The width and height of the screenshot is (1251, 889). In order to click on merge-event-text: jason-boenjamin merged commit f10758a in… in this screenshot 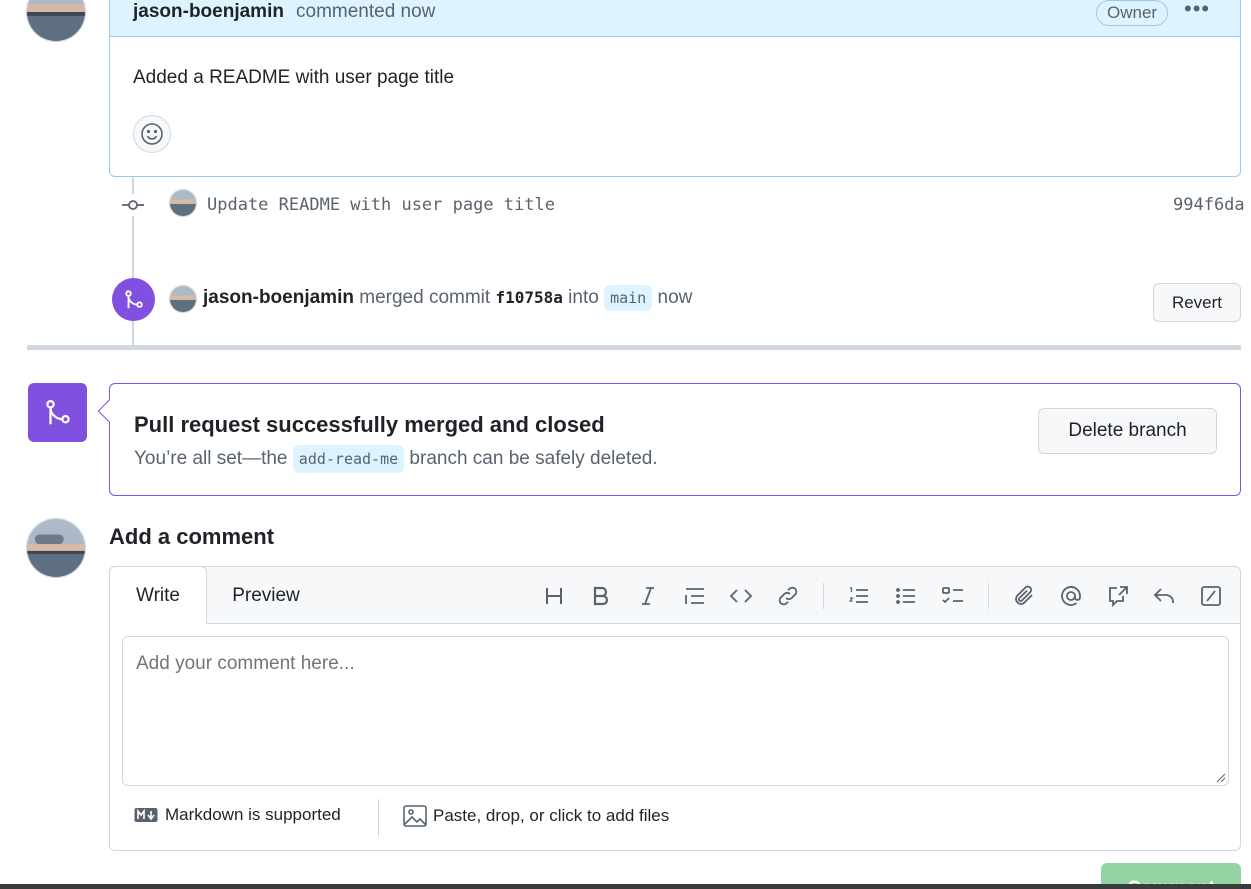, I will do `click(448, 298)`.